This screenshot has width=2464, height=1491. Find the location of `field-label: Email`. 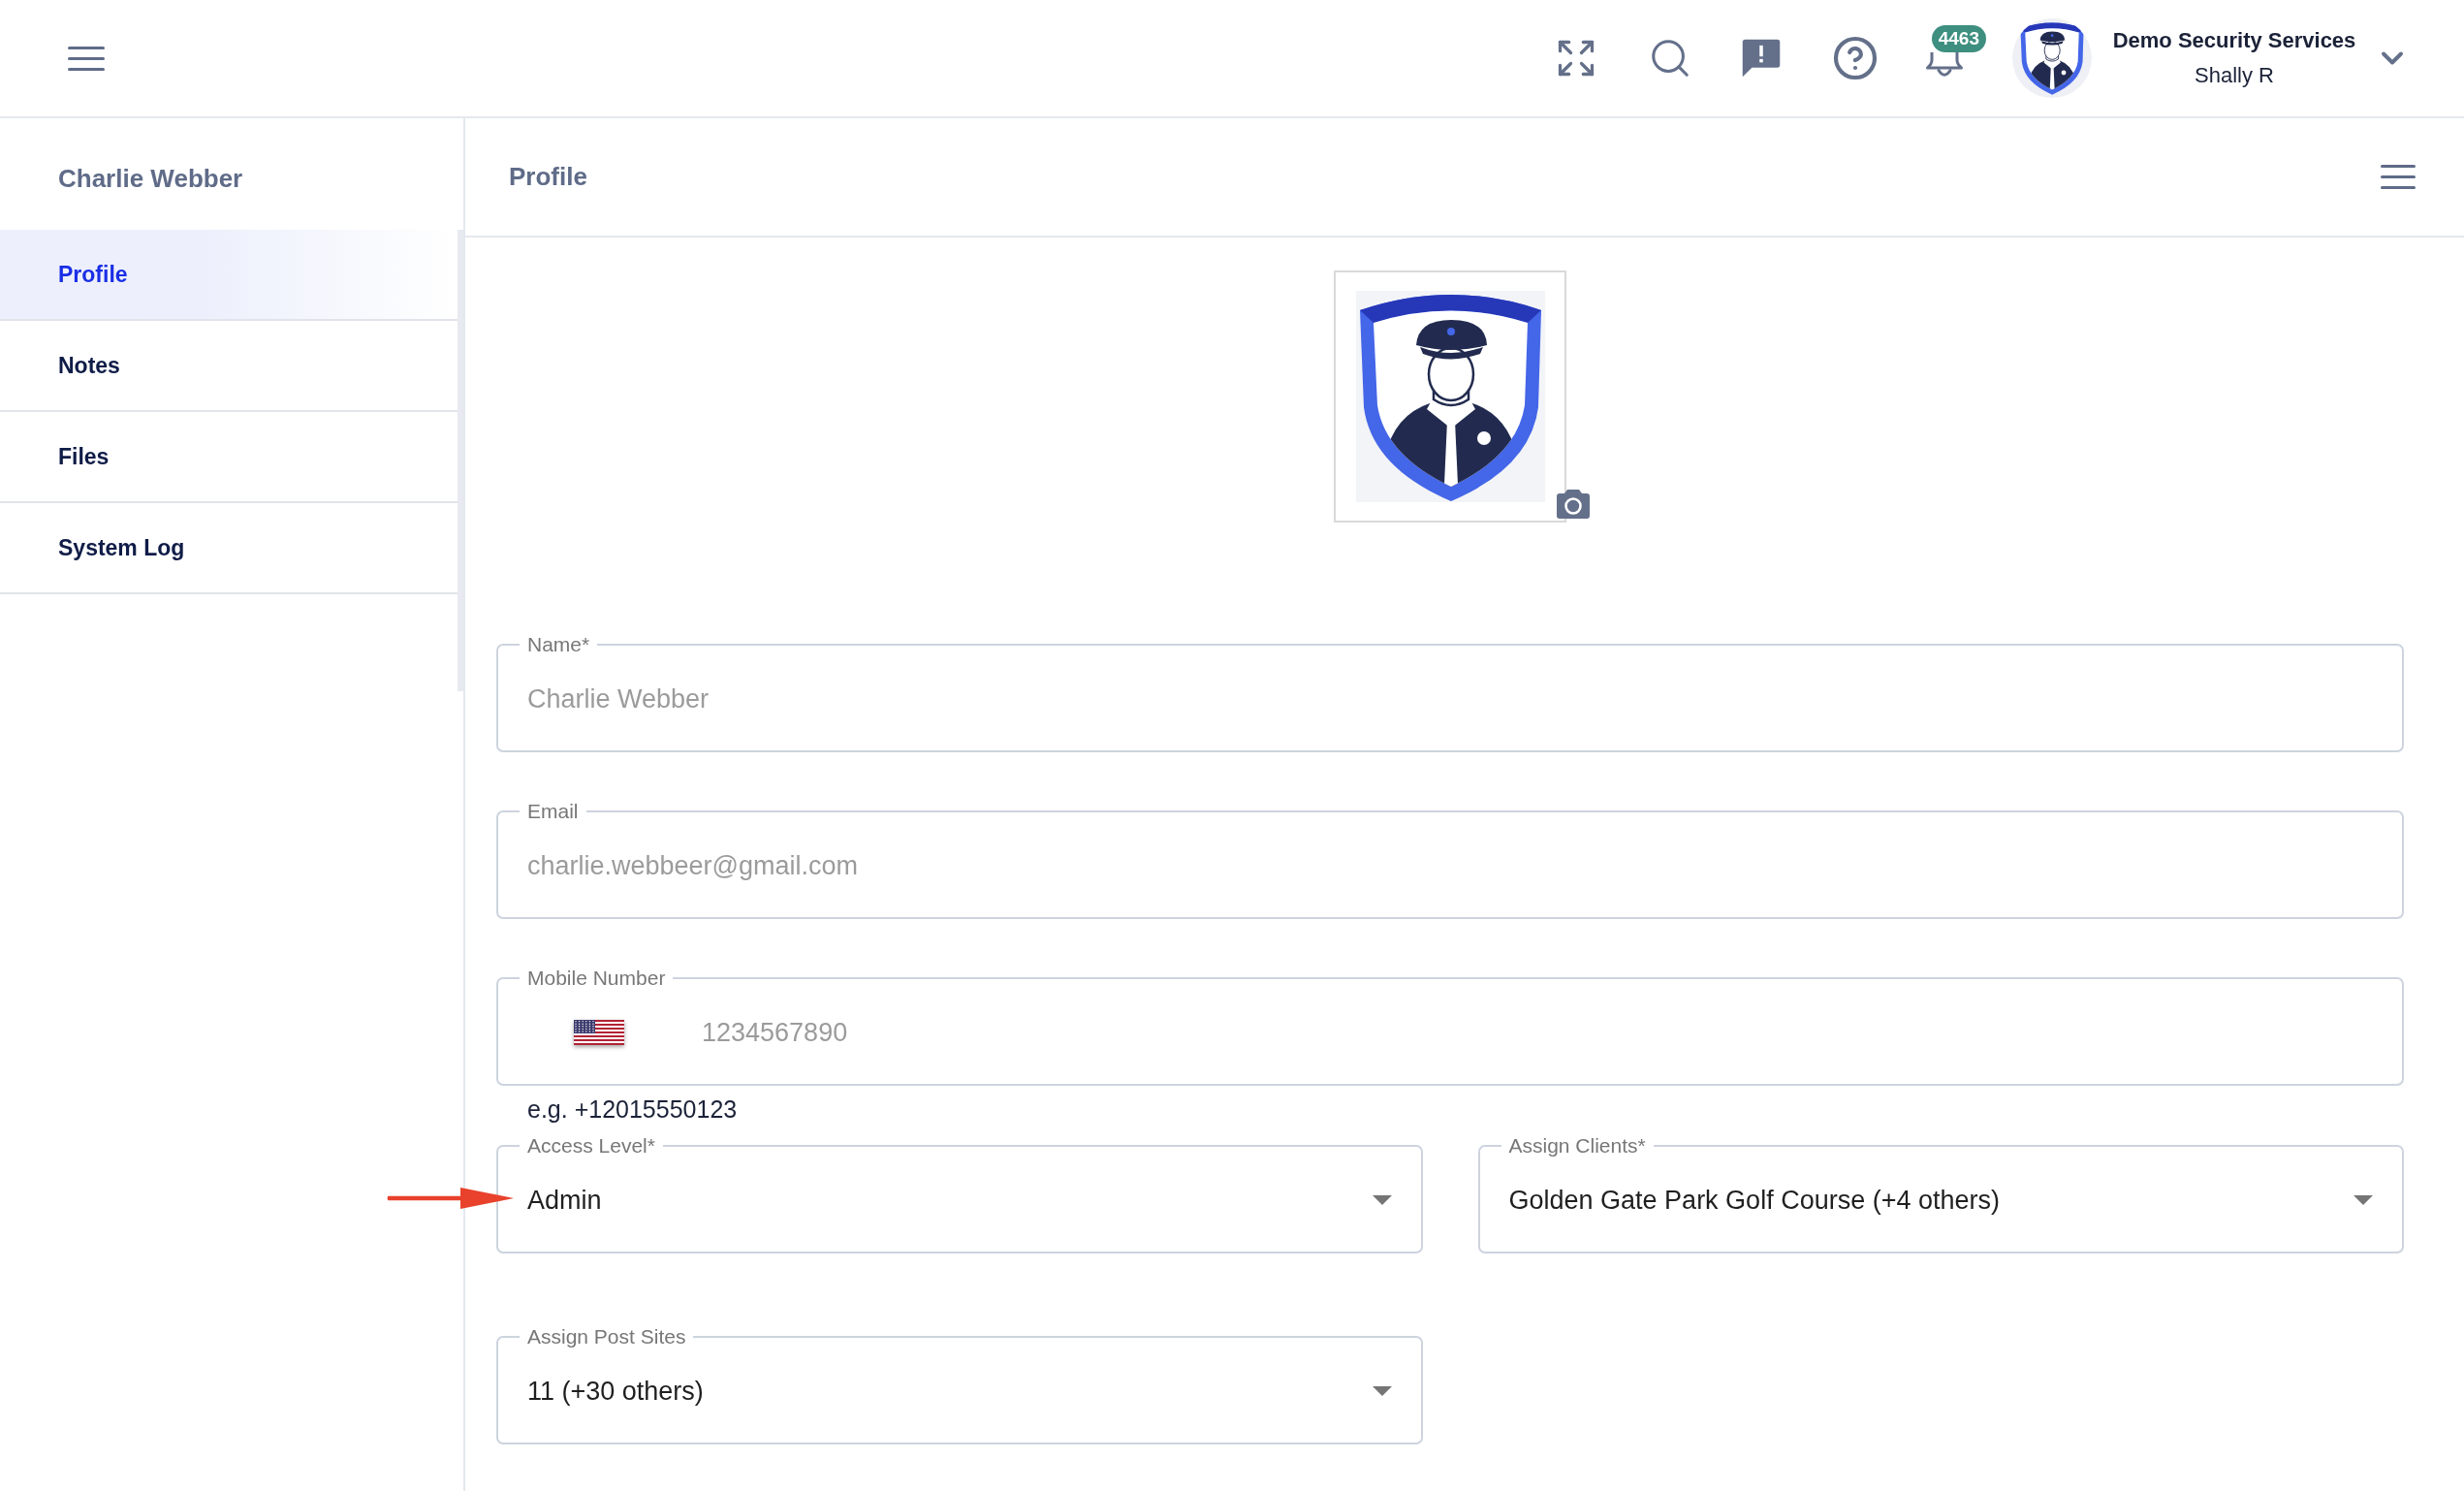

field-label: Email is located at coordinates (553, 811).